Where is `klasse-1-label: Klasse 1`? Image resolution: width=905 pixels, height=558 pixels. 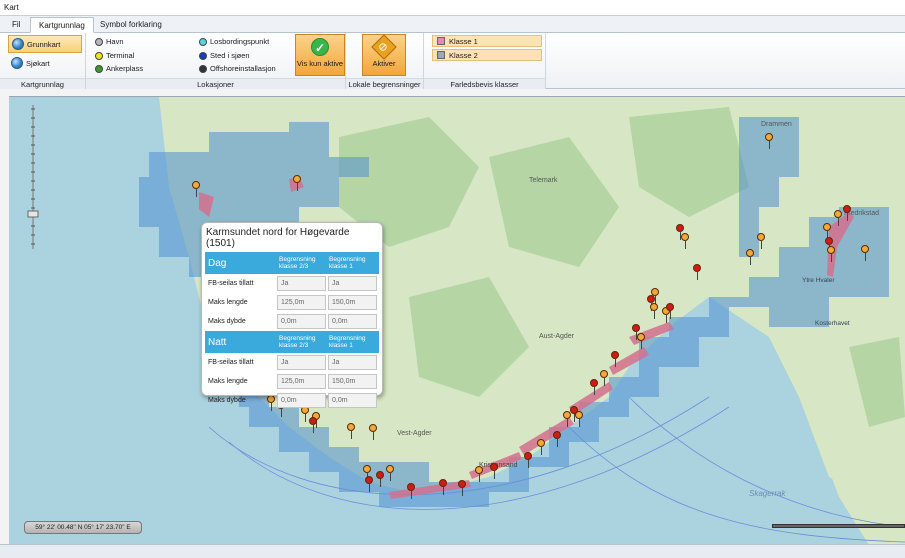
klasse-1-label: Klasse 1 is located at coordinates (463, 41).